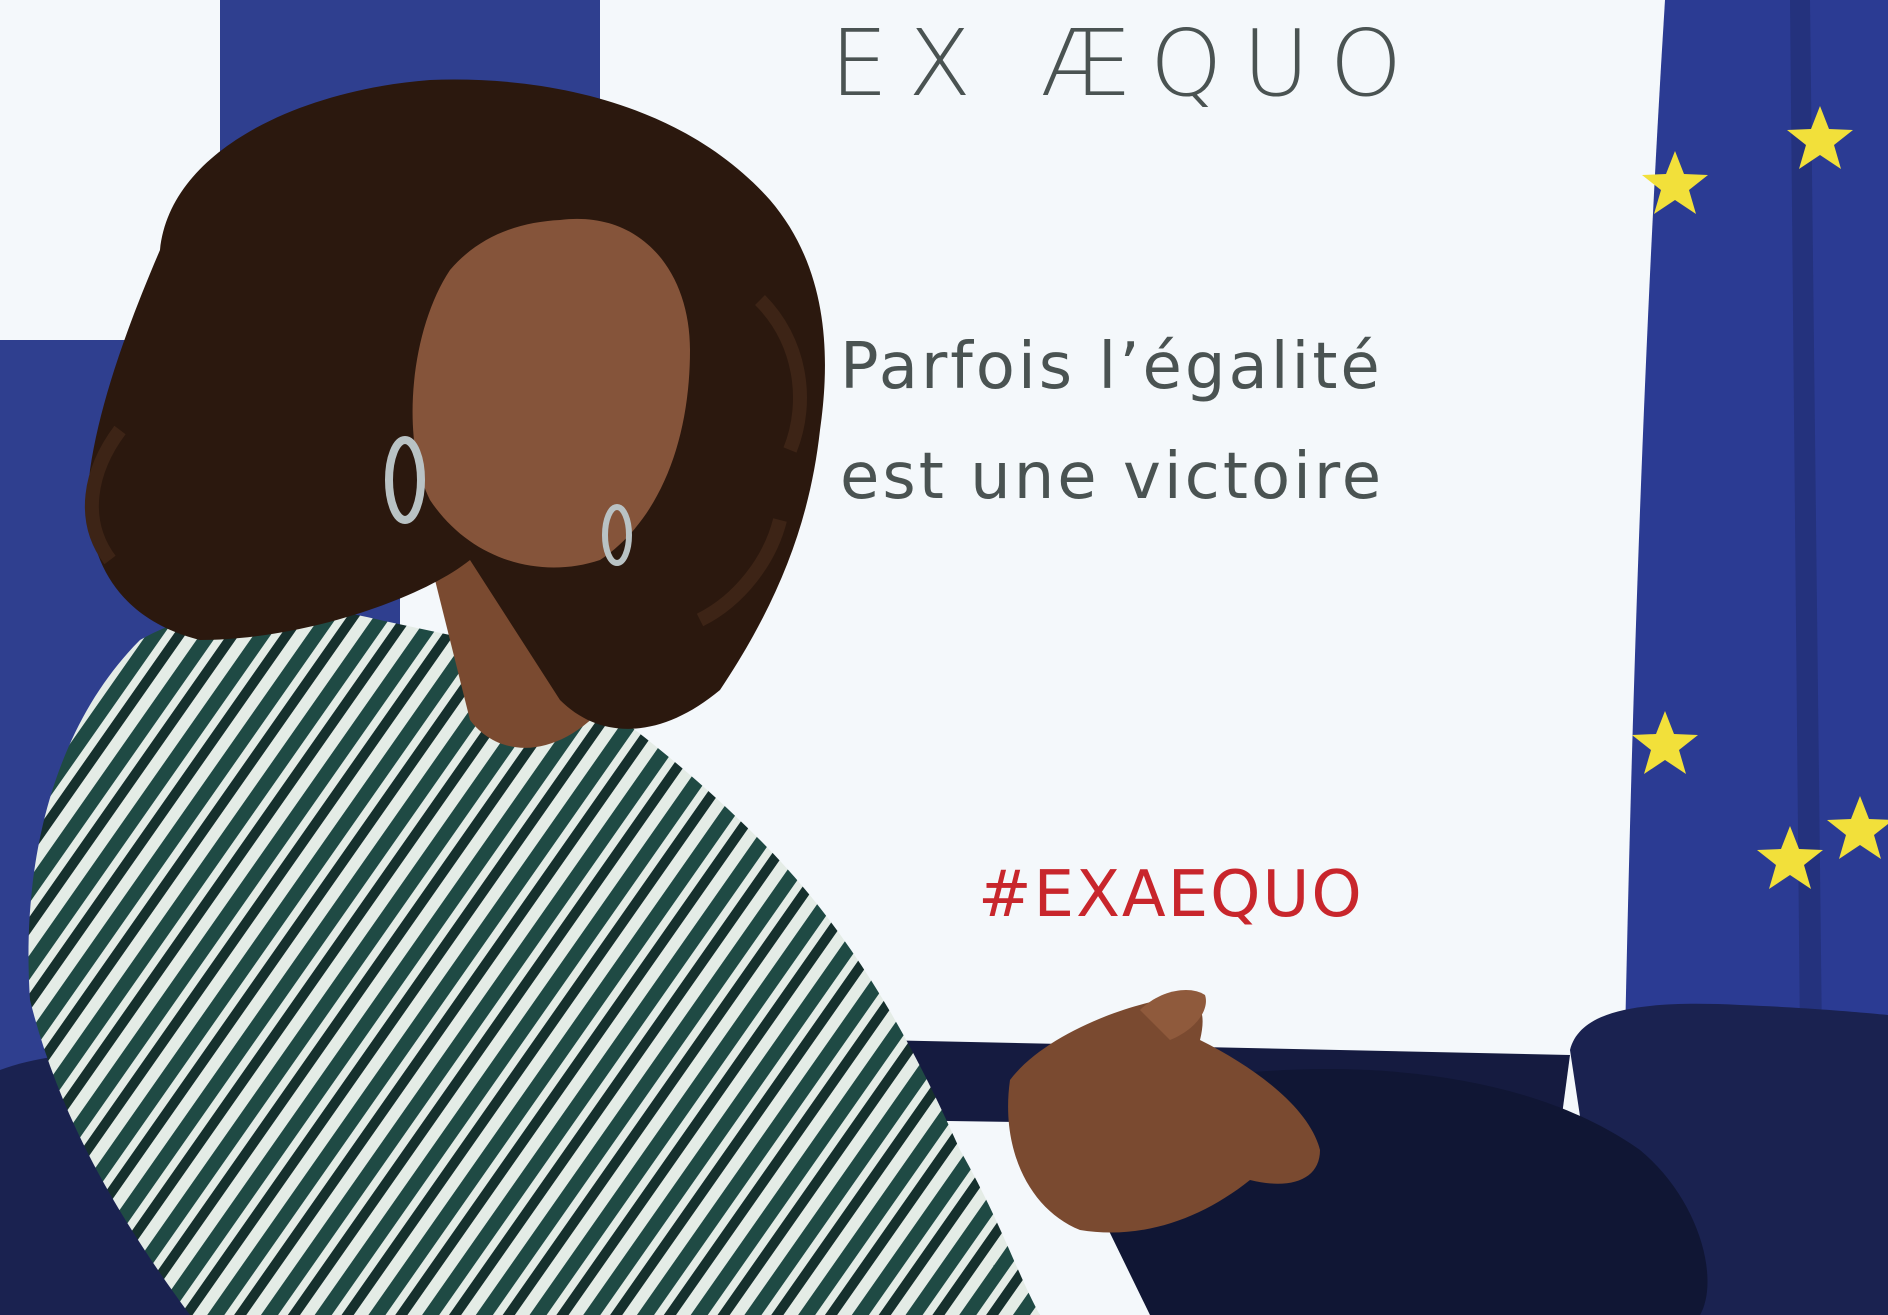  What do you see at coordinates (1112, 477) in the screenshot?
I see `poster-tagline-line2: est une victoire` at bounding box center [1112, 477].